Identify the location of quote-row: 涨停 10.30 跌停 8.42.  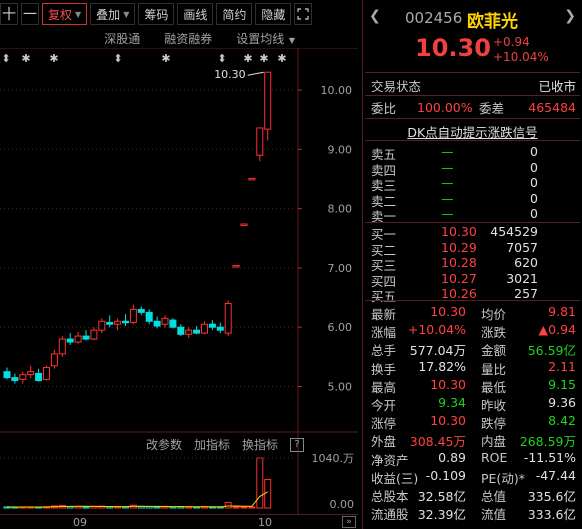
(473, 421).